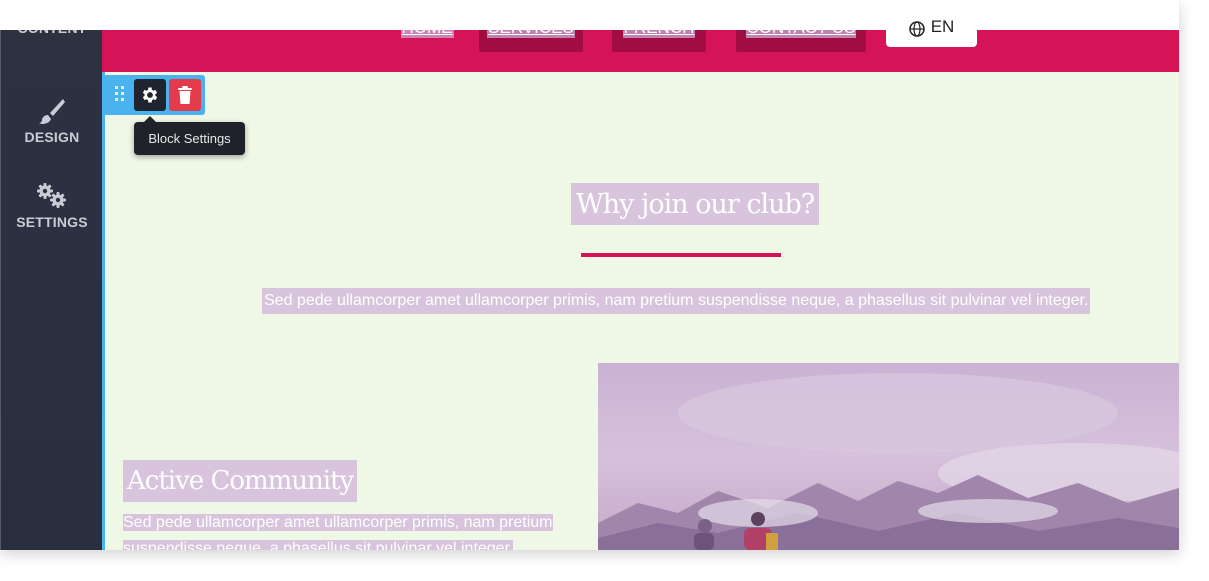  Describe the element at coordinates (240, 481) in the screenshot. I see `feature-heading: Active Community` at that location.